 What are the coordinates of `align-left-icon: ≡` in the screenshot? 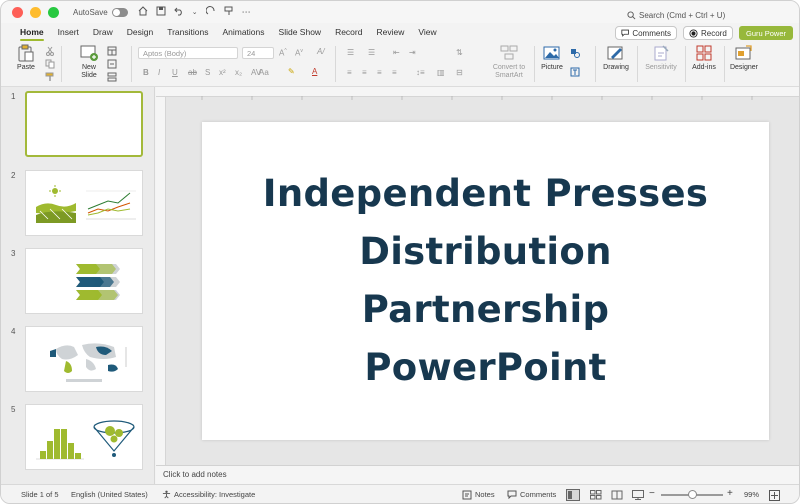 It's located at (349, 72).